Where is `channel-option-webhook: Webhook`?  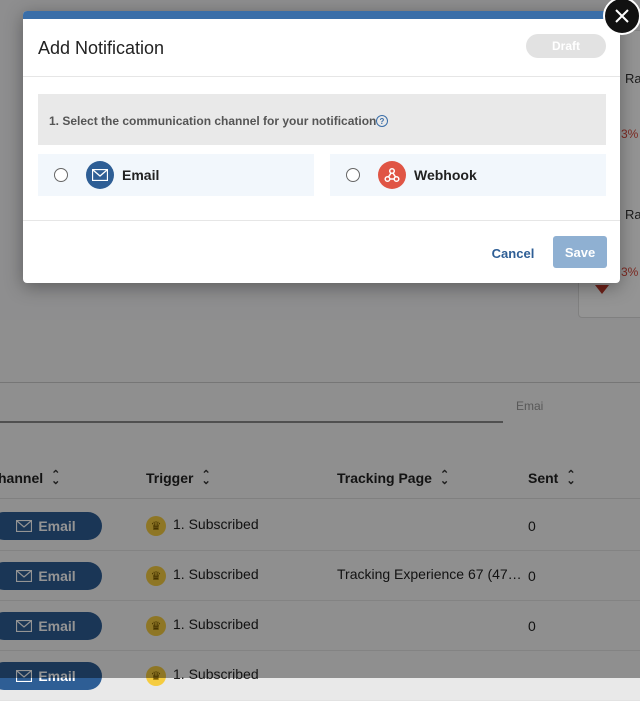
channel-option-webhook: Webhook is located at coordinates (468, 175).